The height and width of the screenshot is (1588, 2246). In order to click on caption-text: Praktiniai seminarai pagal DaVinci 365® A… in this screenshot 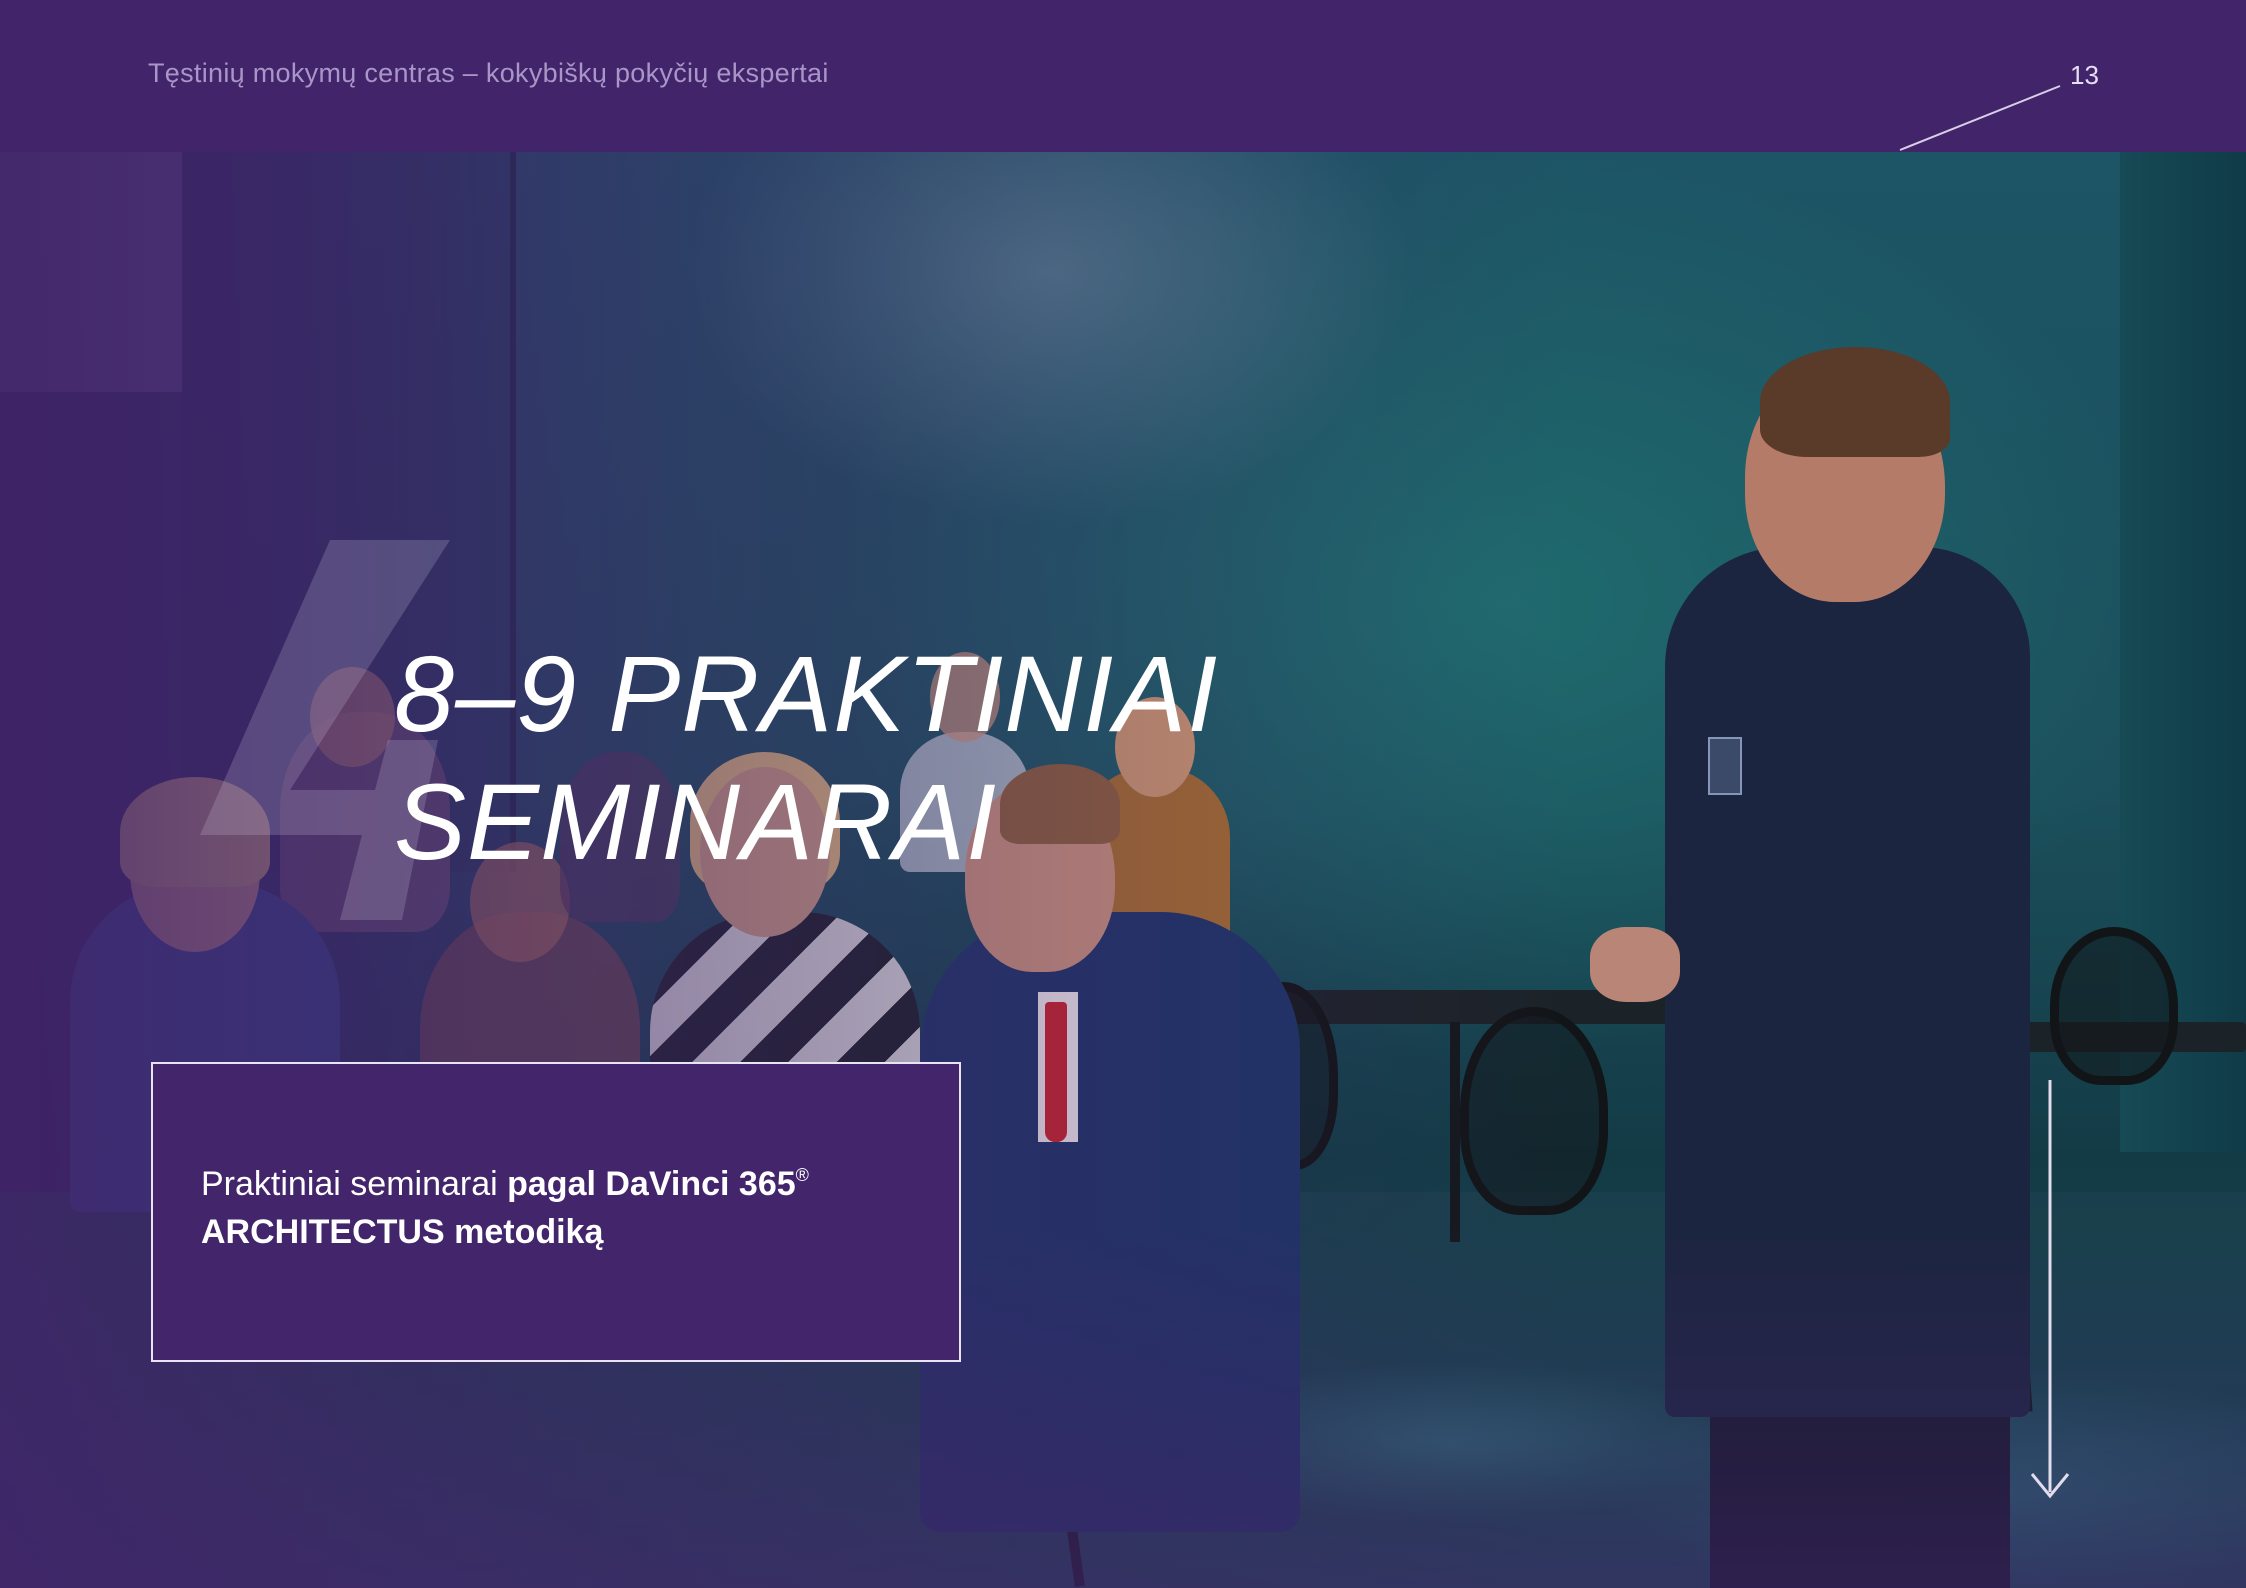, I will do `click(561, 1208)`.